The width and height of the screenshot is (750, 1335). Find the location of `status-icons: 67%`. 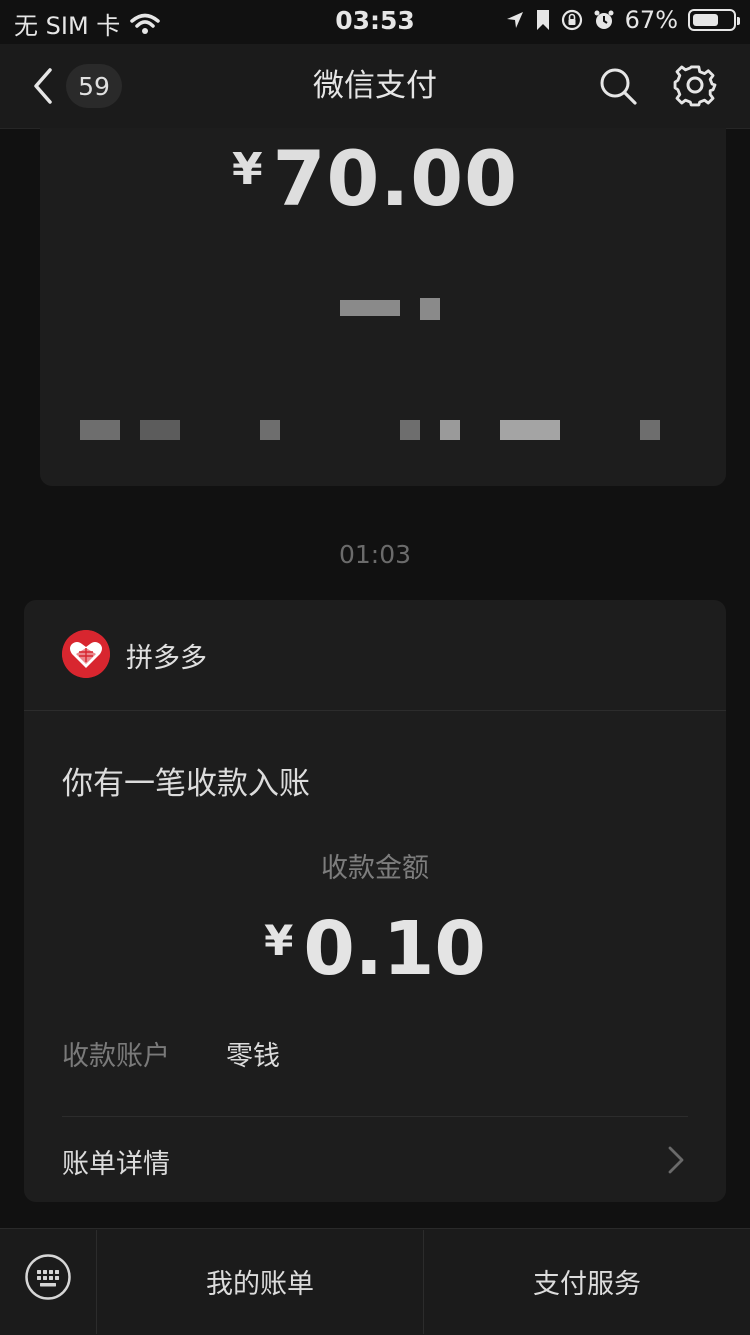

status-icons: 67% is located at coordinates (622, 20).